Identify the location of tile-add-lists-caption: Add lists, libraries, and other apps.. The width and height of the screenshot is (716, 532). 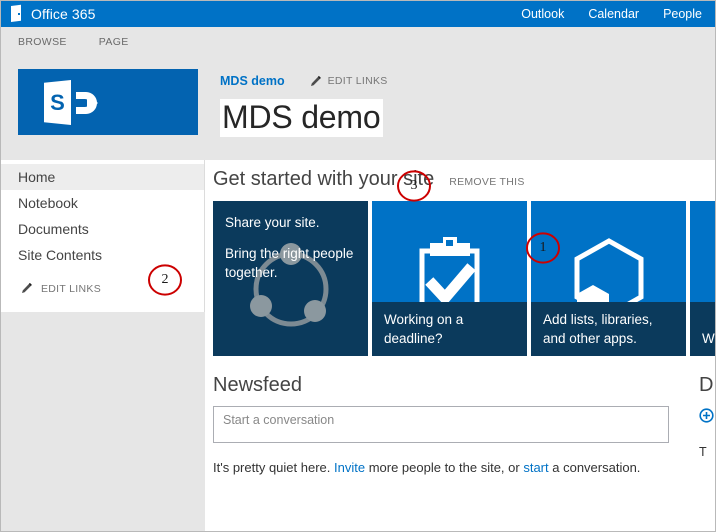
(598, 329).